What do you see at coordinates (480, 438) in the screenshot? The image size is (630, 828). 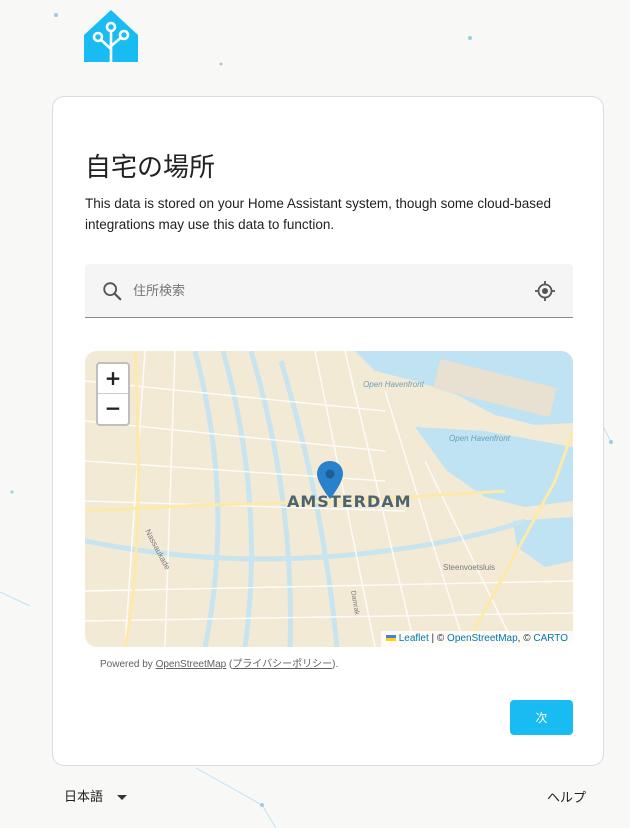 I see `map-label-open-havenfront-2: Open Havenfront` at bounding box center [480, 438].